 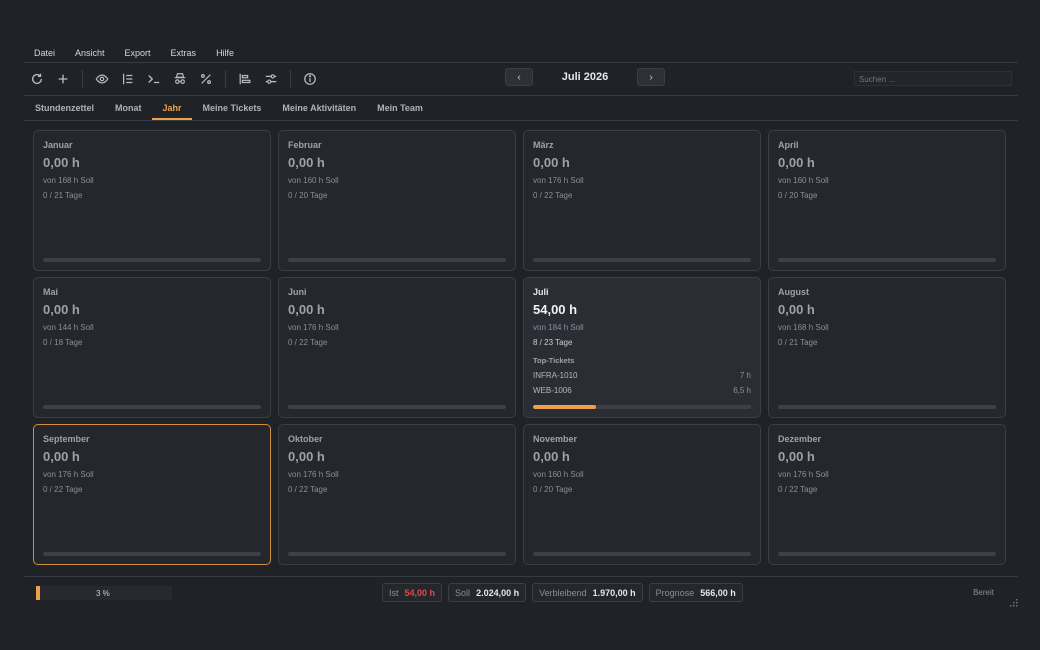 What do you see at coordinates (171, 108) in the screenshot?
I see `tab-jahr: Jahr` at bounding box center [171, 108].